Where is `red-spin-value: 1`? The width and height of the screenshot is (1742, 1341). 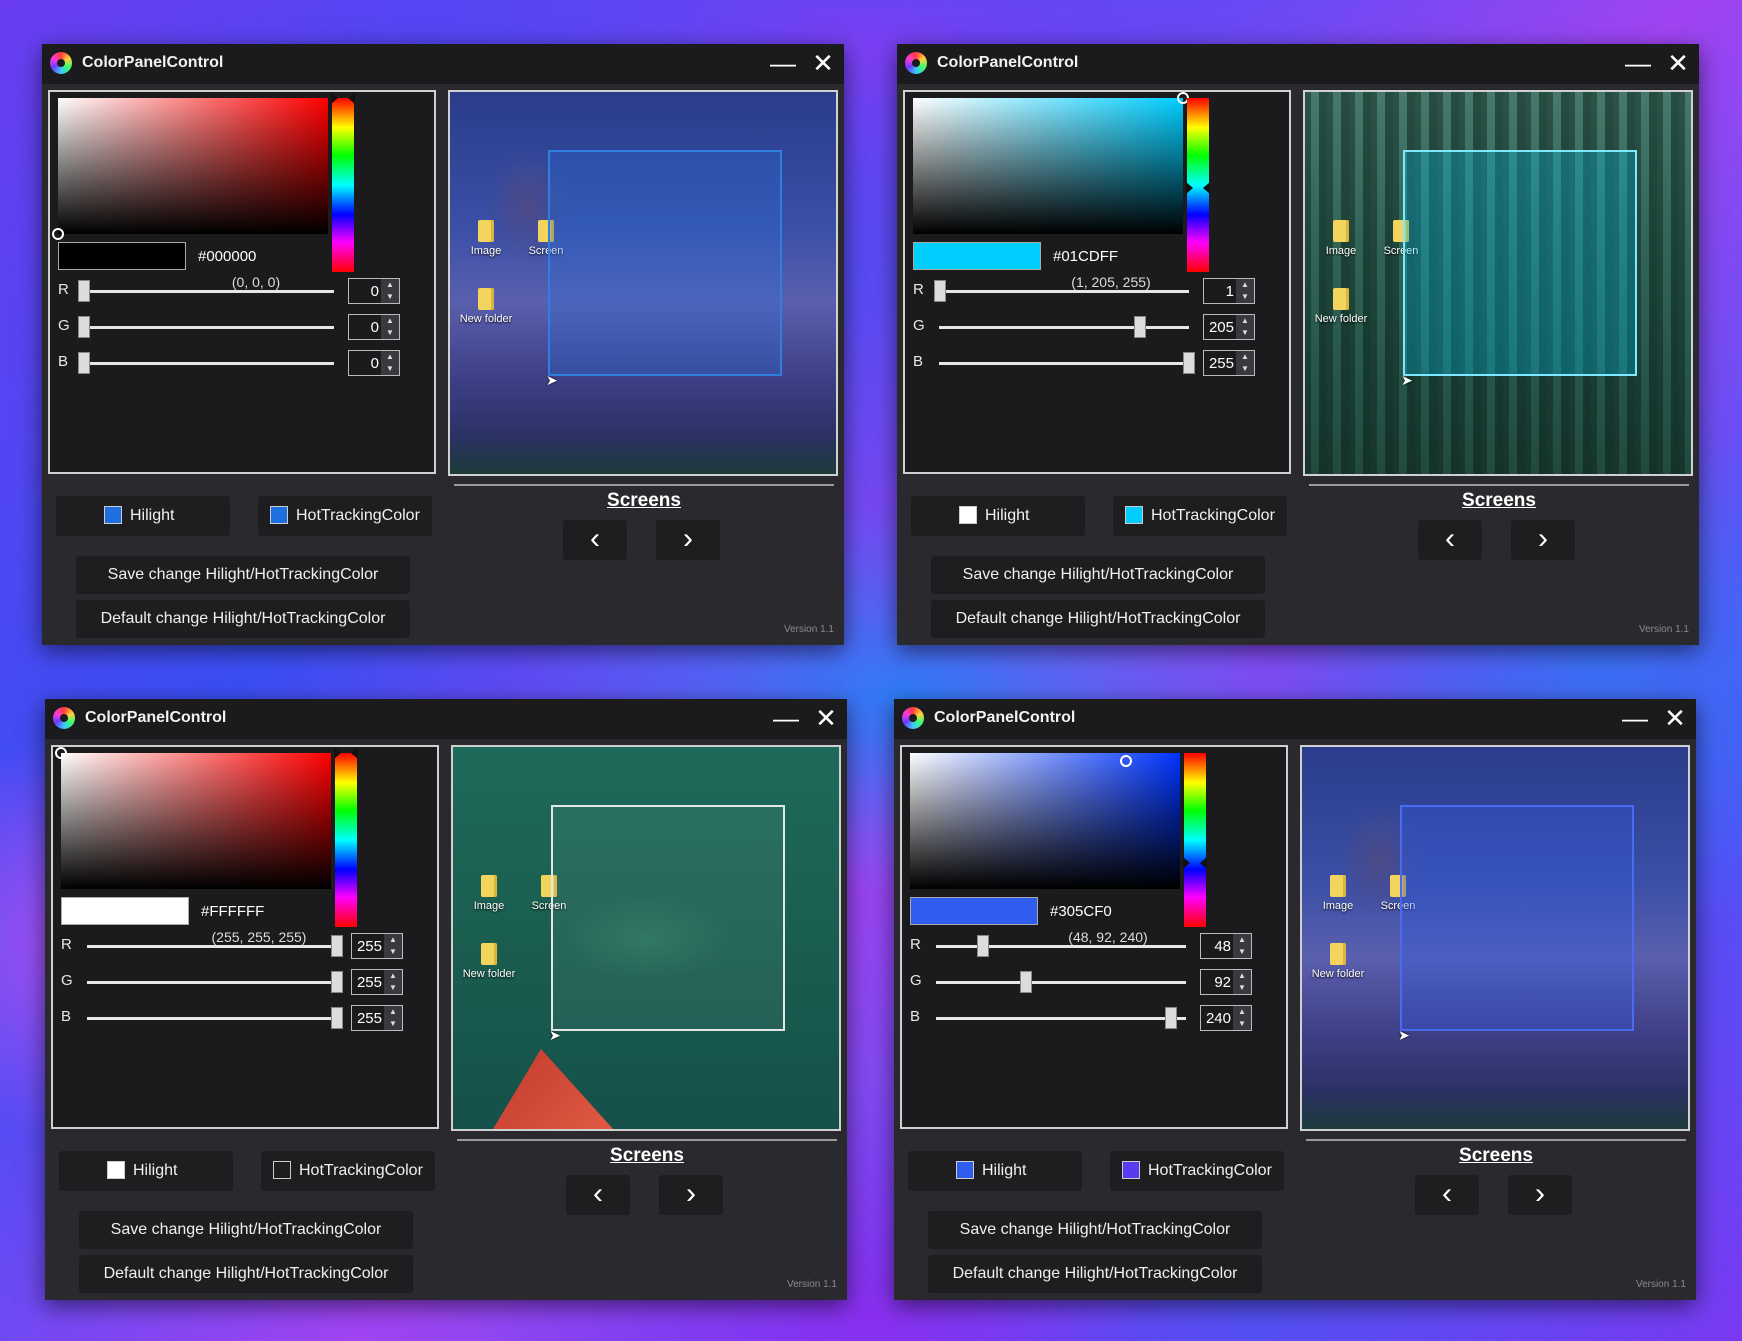 red-spin-value: 1 is located at coordinates (1230, 291).